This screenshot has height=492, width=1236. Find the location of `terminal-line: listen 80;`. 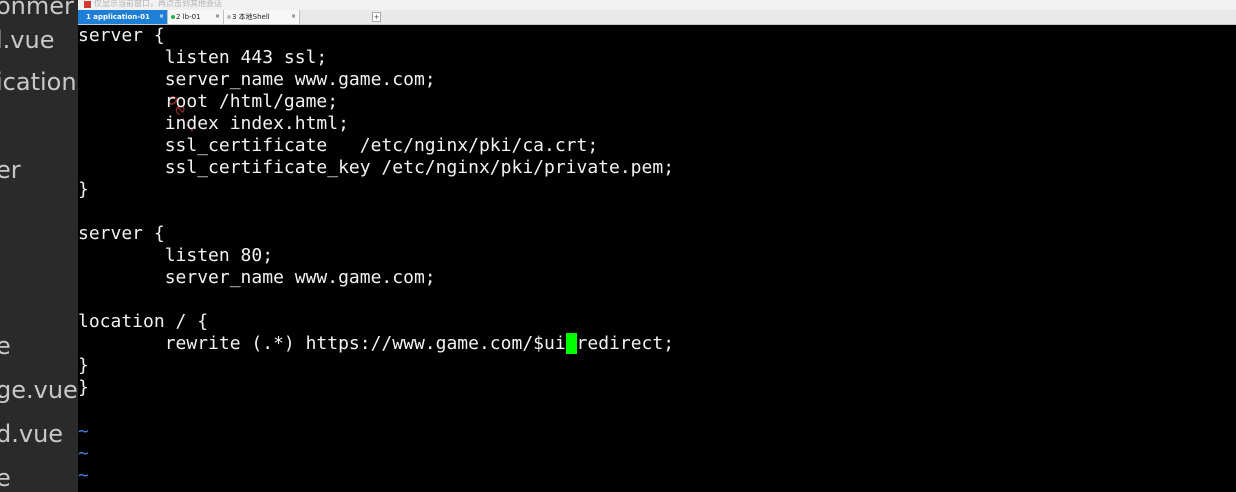

terminal-line: listen 80; is located at coordinates (176, 255).